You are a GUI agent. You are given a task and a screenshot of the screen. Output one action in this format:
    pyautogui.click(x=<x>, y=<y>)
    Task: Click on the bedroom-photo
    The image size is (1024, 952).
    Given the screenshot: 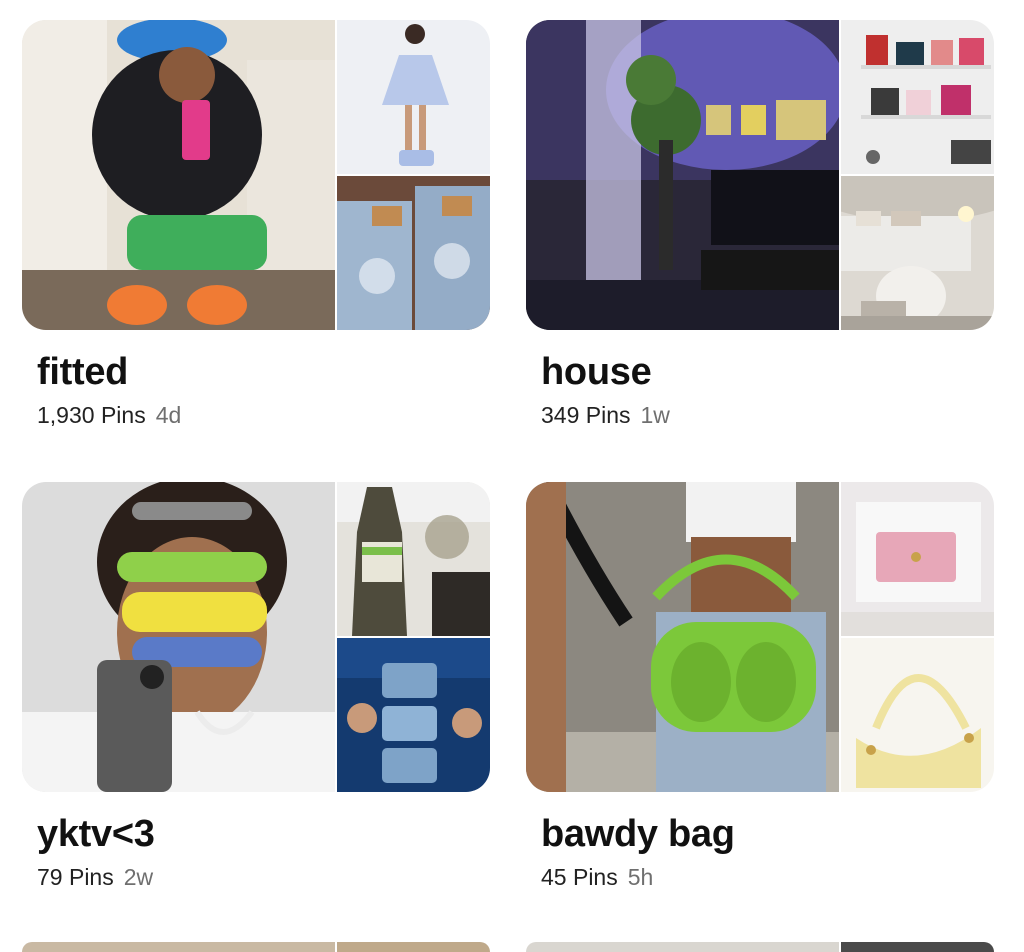 What is the action you would take?
    pyautogui.click(x=917, y=253)
    